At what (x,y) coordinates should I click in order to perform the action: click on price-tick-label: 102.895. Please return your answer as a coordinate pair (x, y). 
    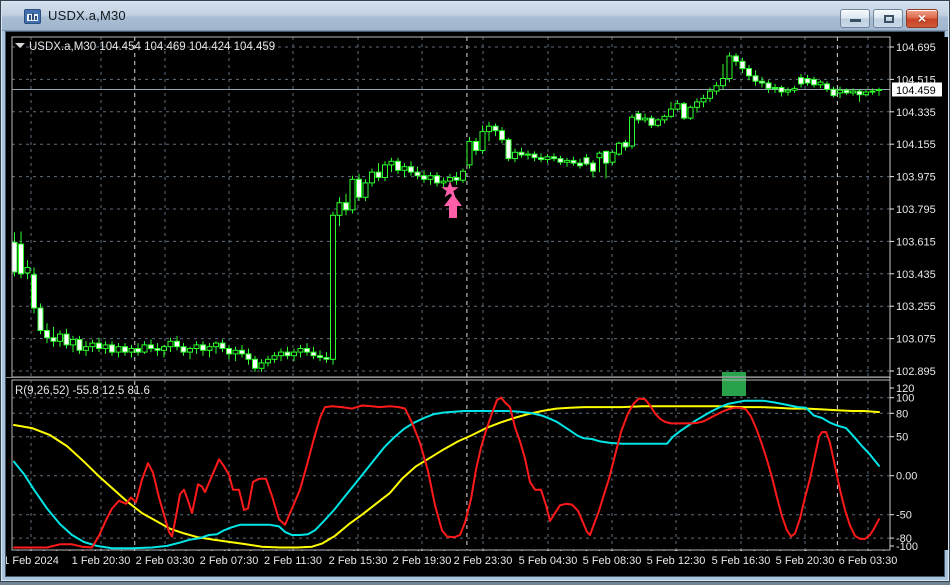
    Looking at the image, I should click on (916, 372).